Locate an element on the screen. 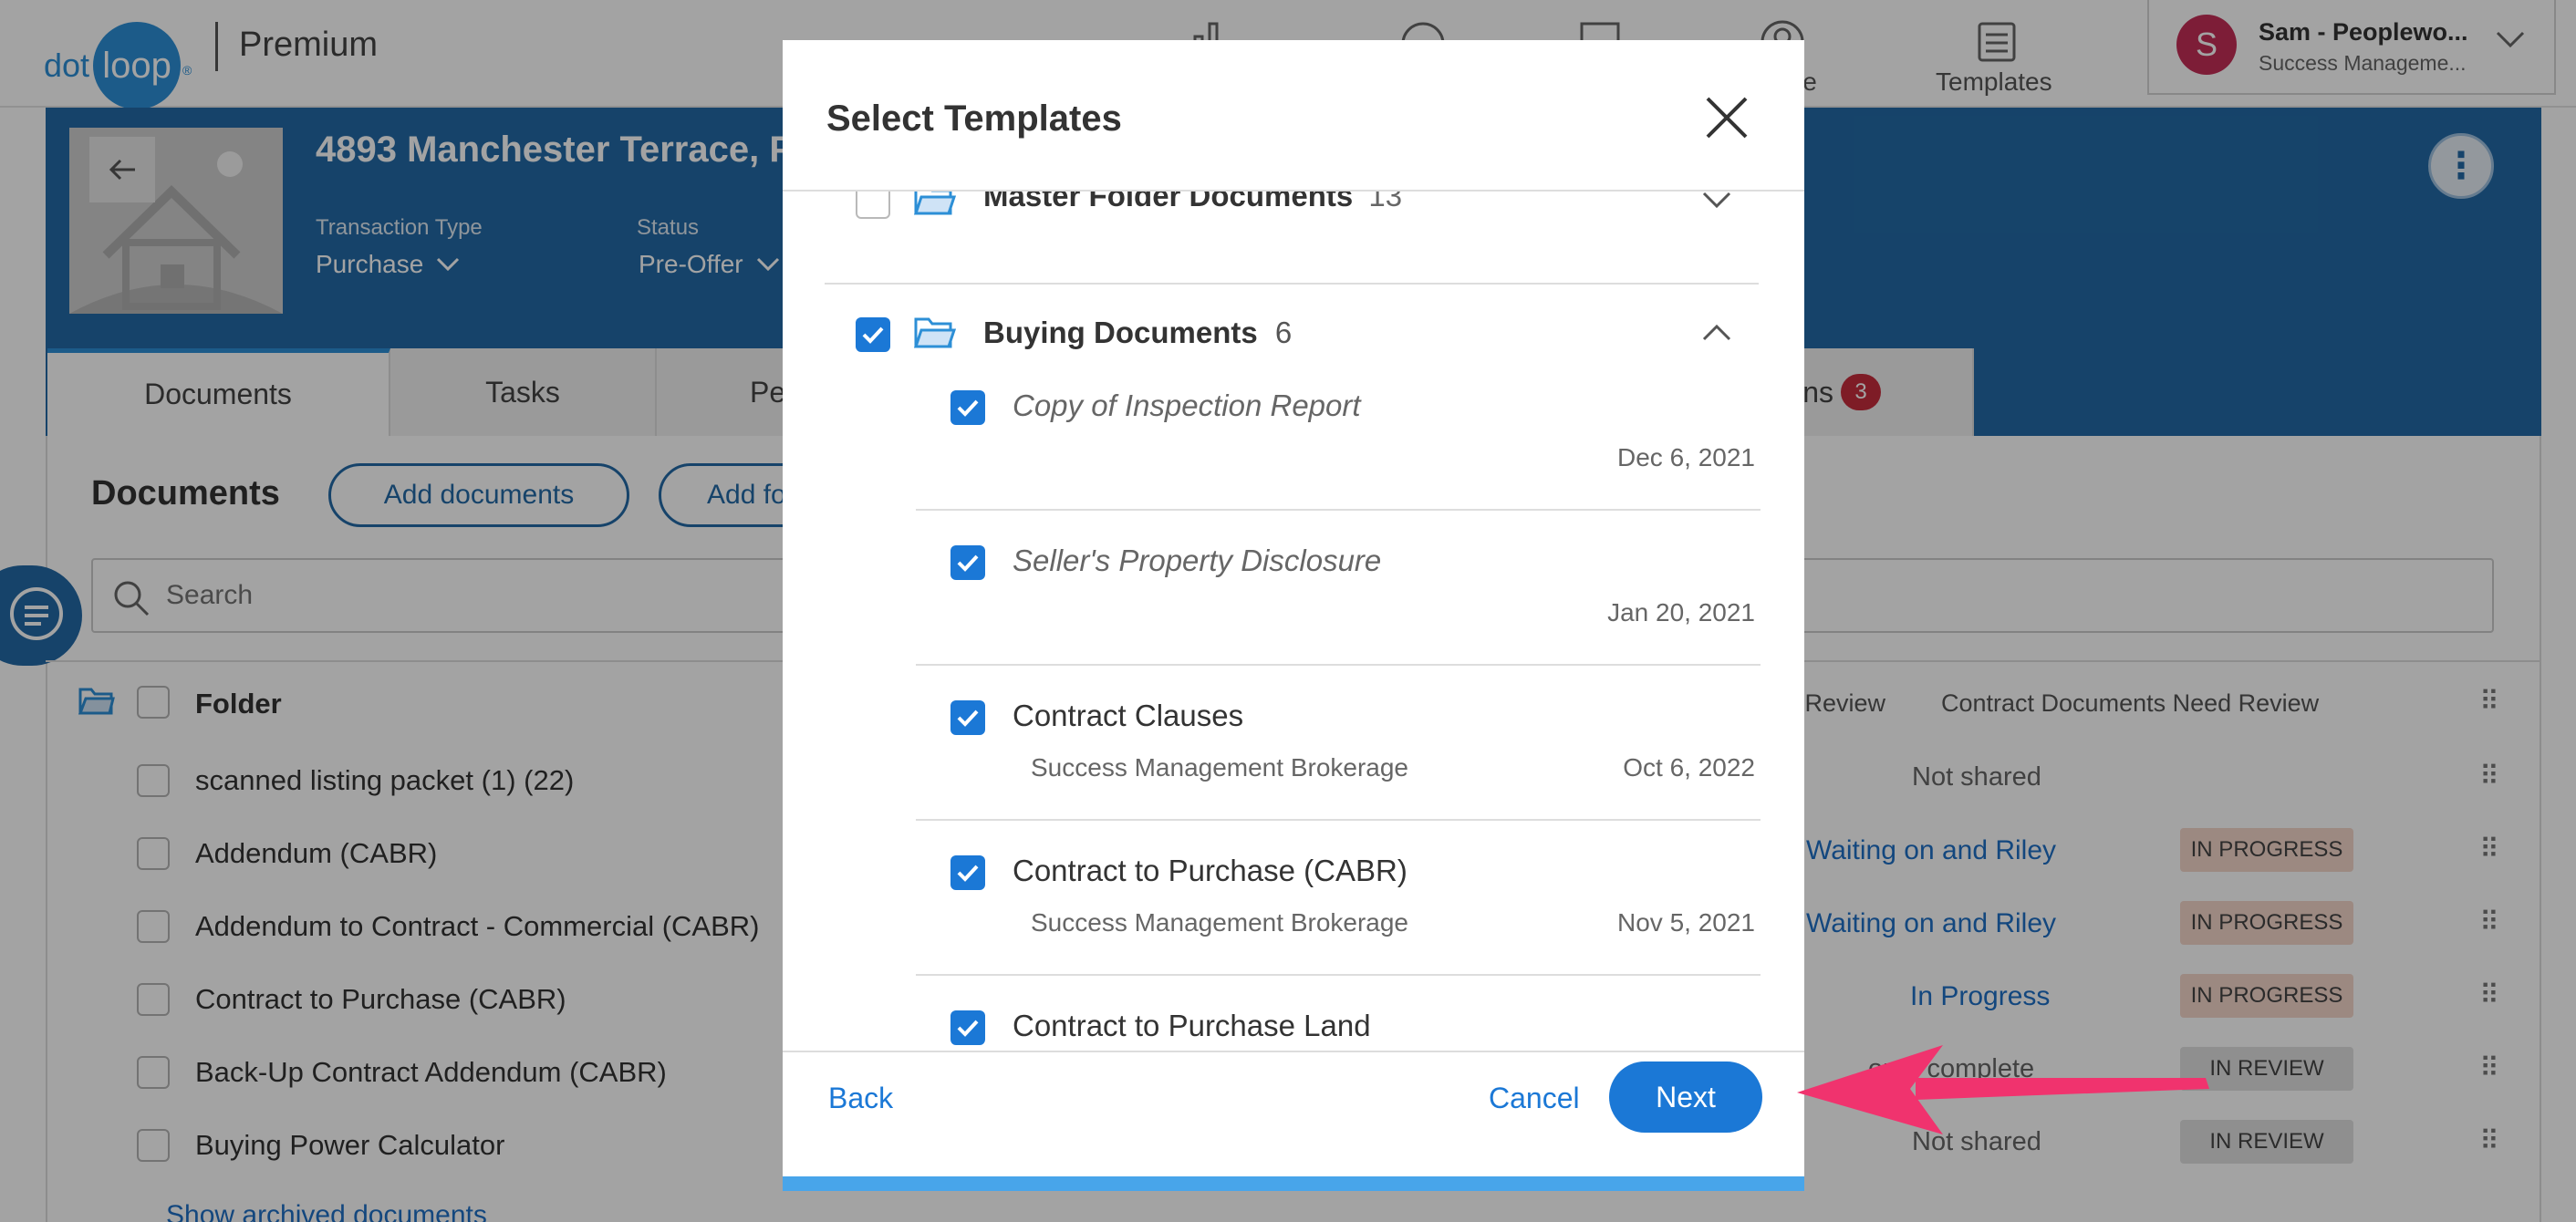 This screenshot has height=1222, width=2576. modal-footer-divider is located at coordinates (1293, 1051).